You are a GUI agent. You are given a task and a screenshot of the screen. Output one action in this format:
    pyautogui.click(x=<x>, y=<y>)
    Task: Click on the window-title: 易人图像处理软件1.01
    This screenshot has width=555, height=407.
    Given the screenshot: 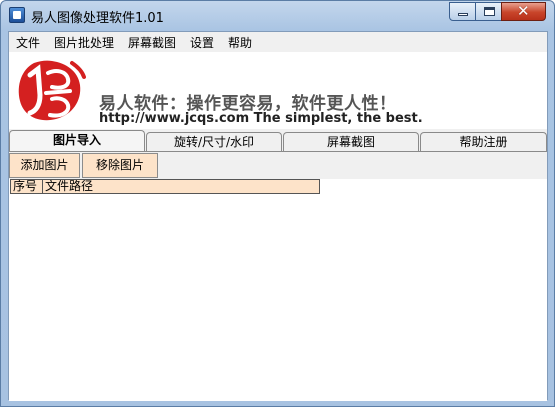 What is the action you would take?
    pyautogui.click(x=97, y=18)
    